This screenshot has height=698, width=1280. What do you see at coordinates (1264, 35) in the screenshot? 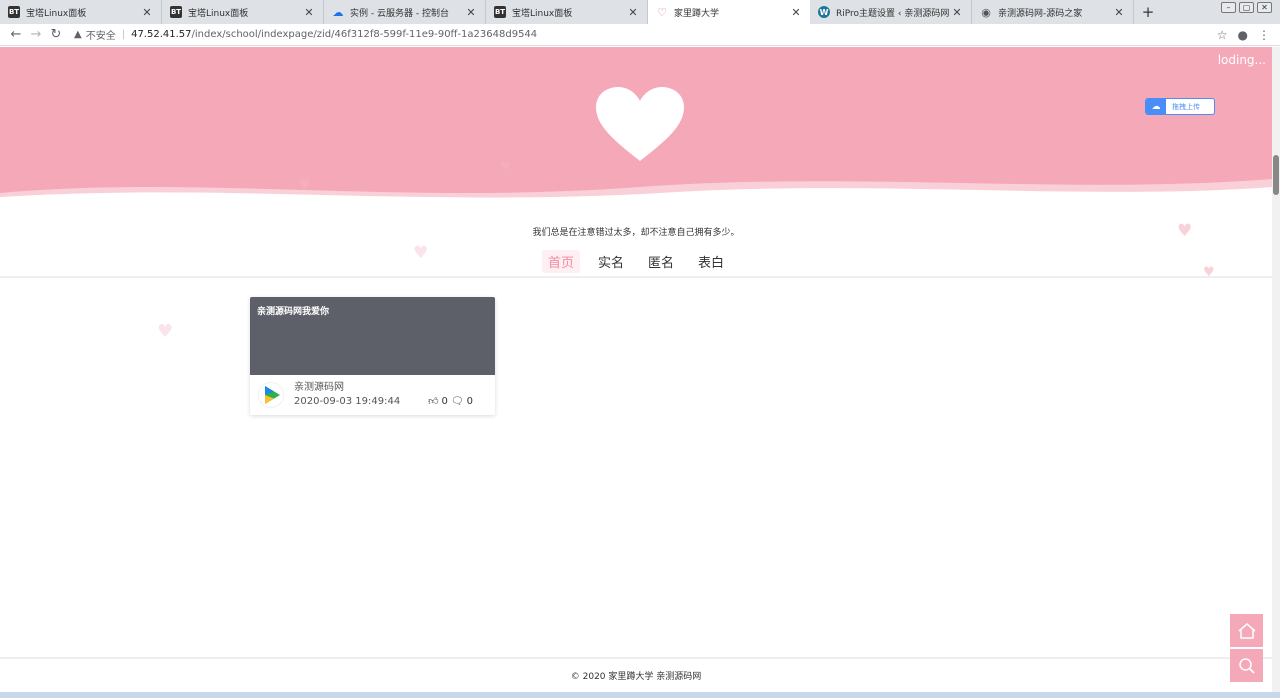
I see `menu-dots-icon: ⋮` at bounding box center [1264, 35].